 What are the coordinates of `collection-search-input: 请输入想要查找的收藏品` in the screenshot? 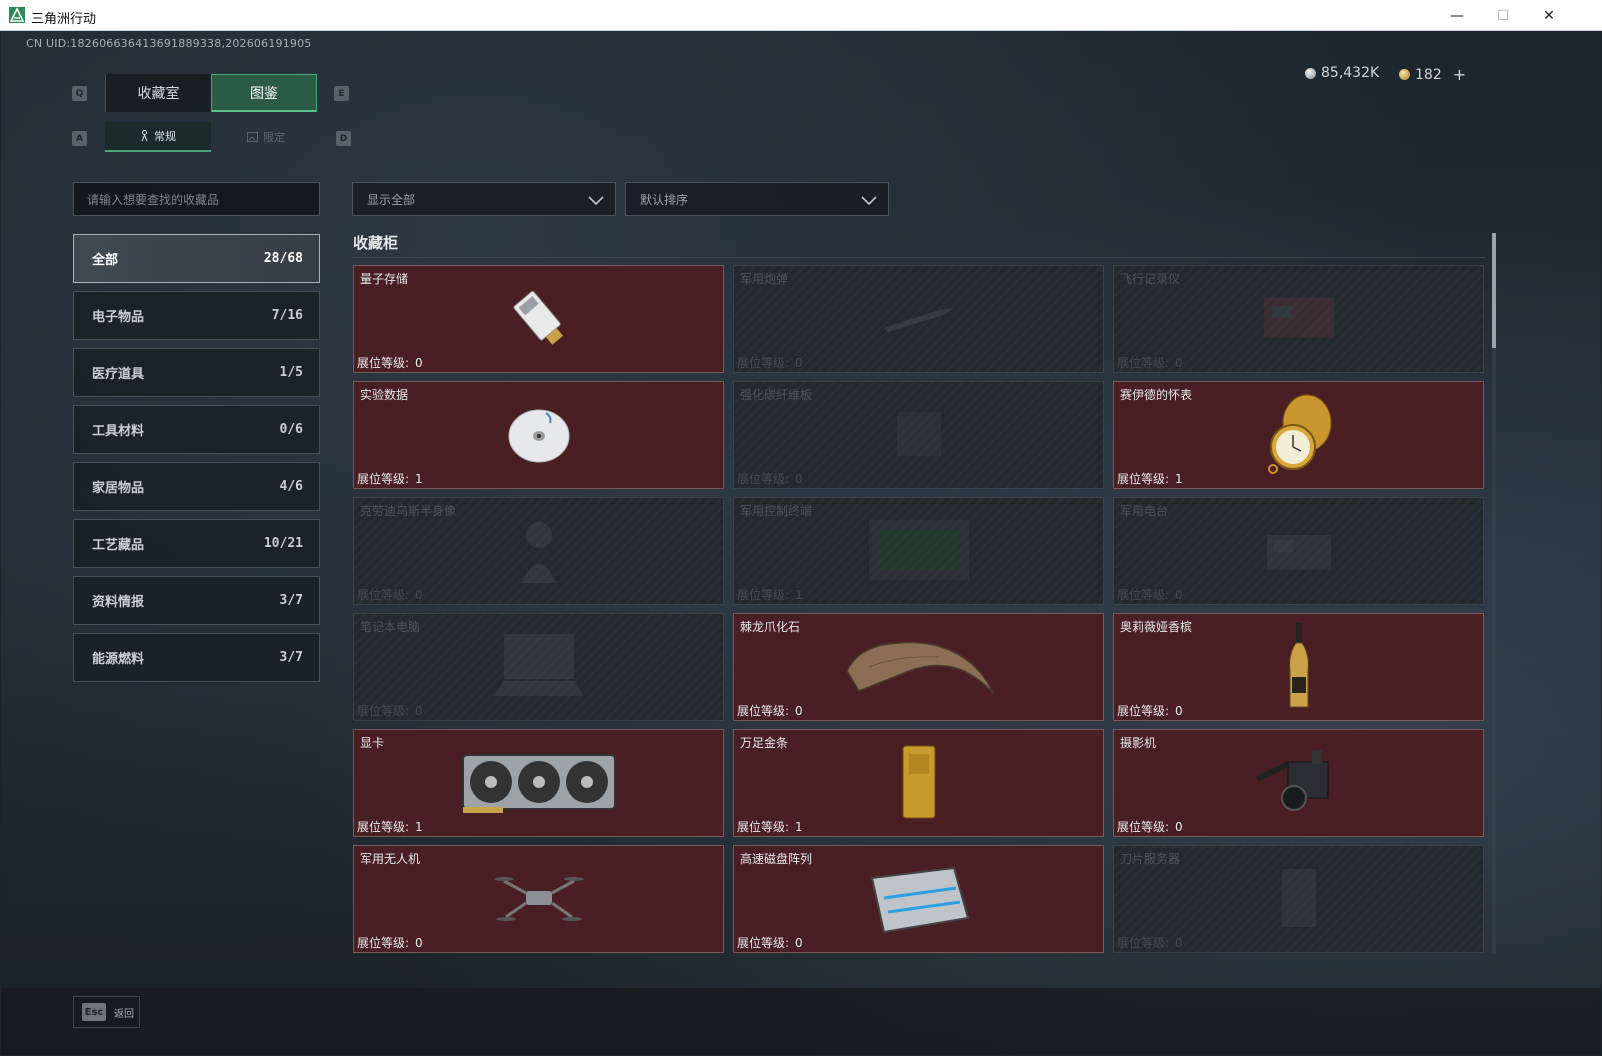 It's located at (196, 199).